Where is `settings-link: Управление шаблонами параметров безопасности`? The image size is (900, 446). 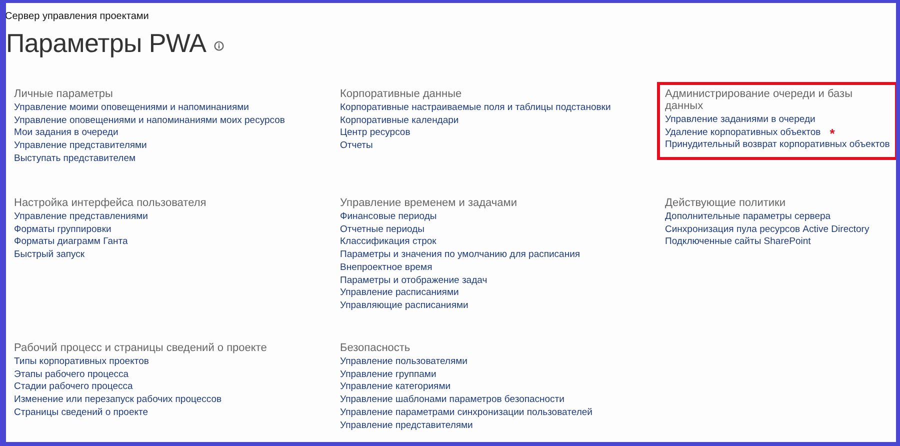 settings-link: Управление шаблонами параметров безопасности is located at coordinates (502, 400).